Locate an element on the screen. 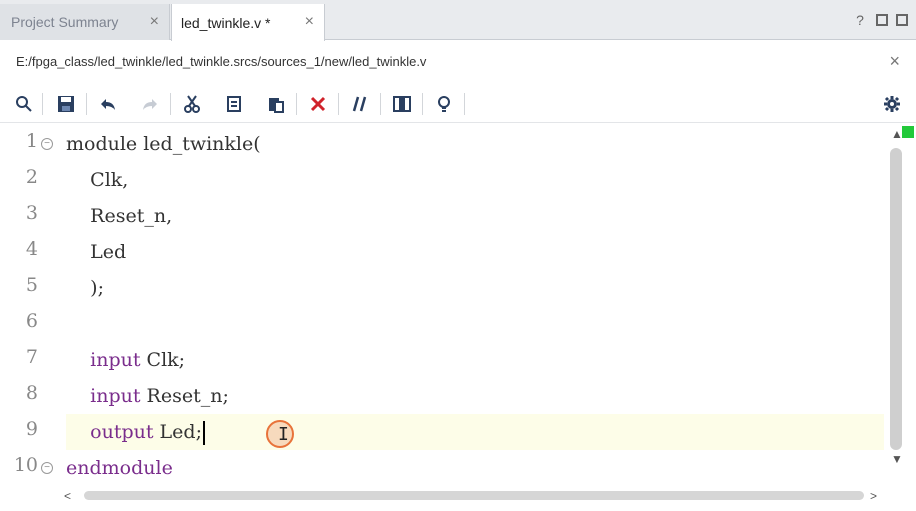 Image resolution: width=916 pixels, height=511 pixels. ibeam-cursor-icon: I is located at coordinates (283, 434).